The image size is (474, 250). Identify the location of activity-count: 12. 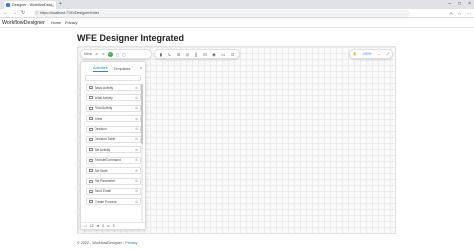
(92, 226).